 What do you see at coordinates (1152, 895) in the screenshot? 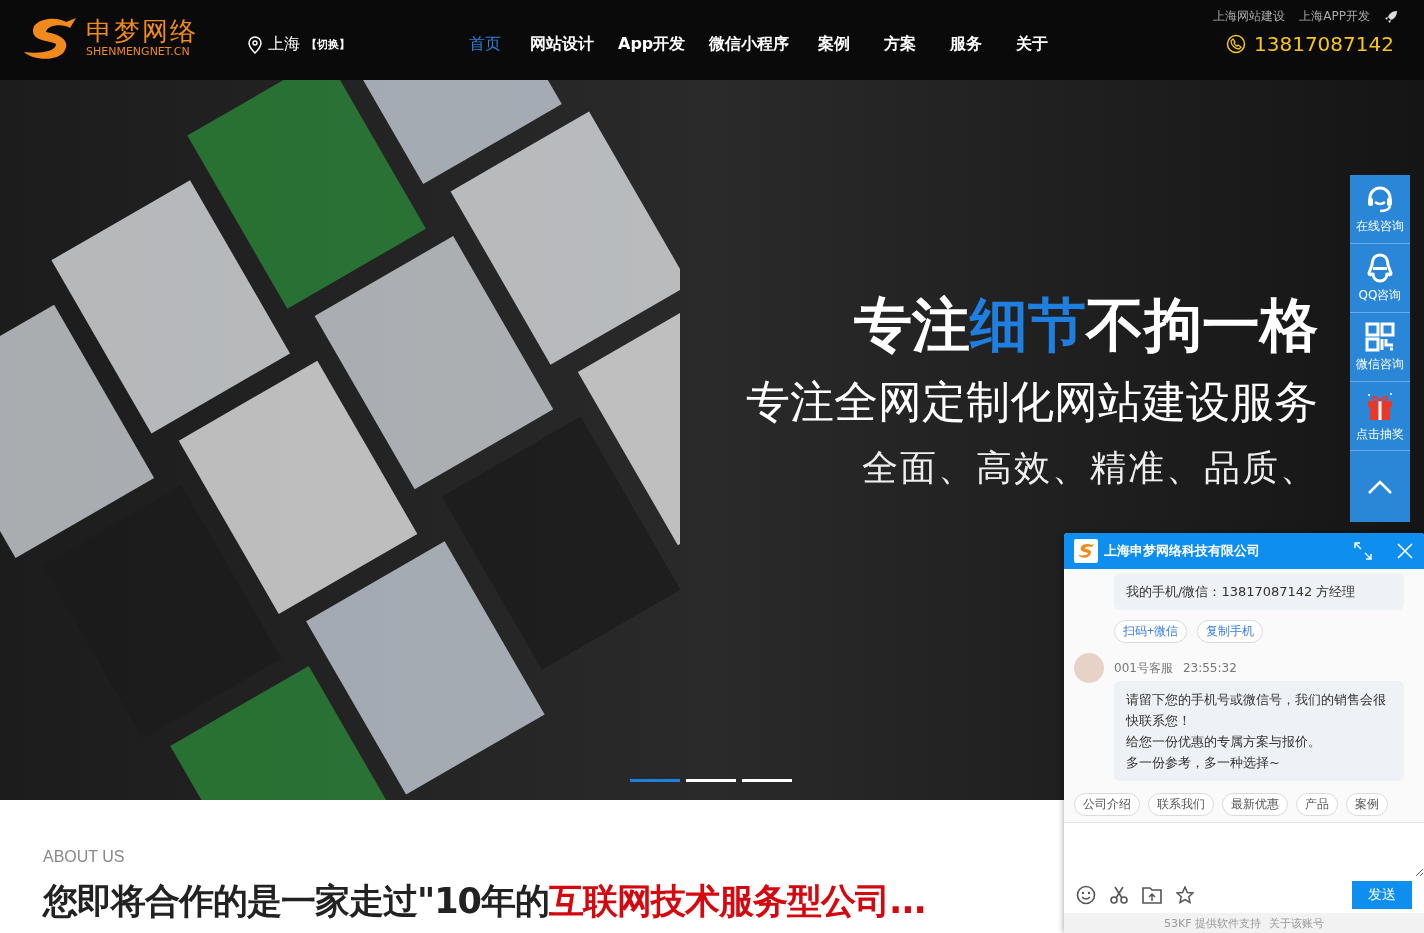
I see `folder-upload-icon` at bounding box center [1152, 895].